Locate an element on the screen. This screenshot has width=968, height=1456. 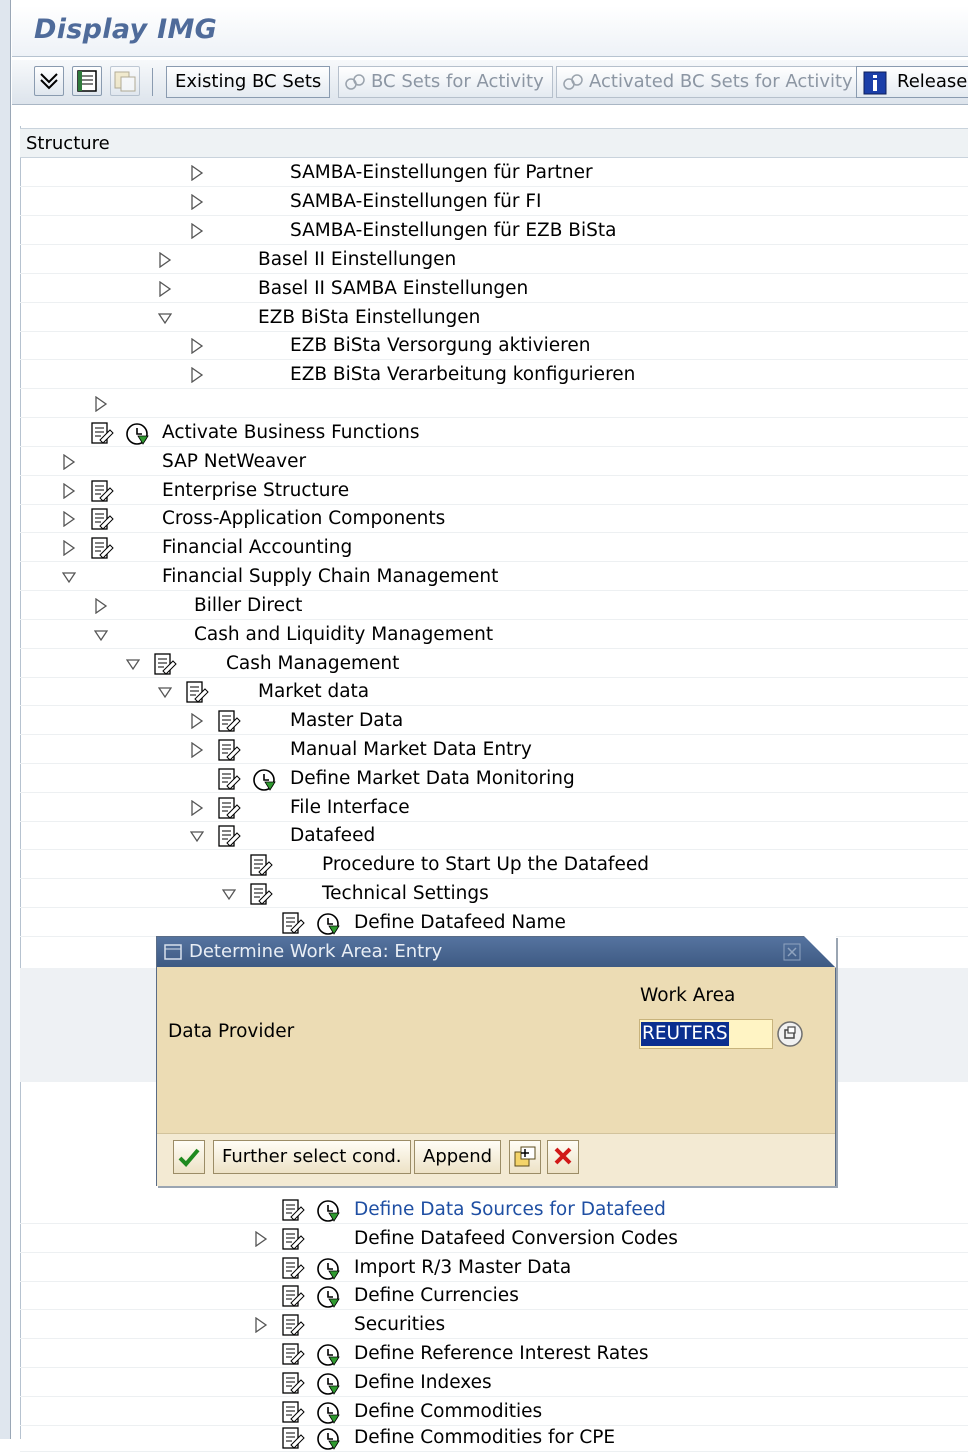
bc-sets-for-activity-button: BC Sets for Activity is located at coordinates (445, 82).